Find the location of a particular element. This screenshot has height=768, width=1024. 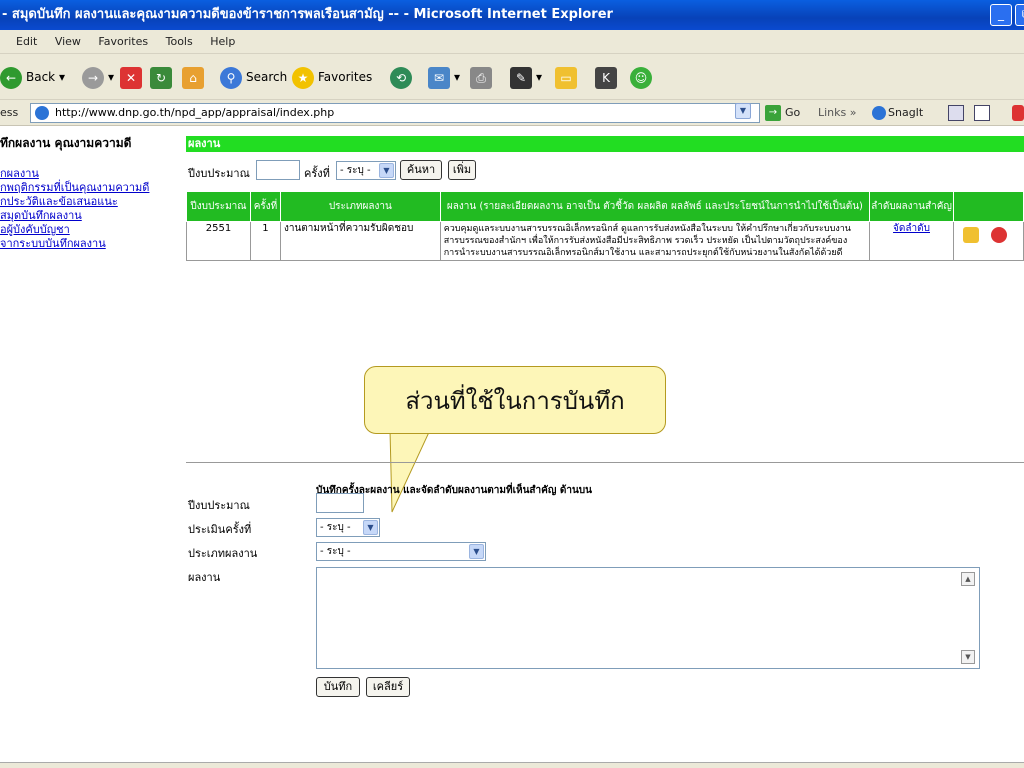

save-button: บันทึก is located at coordinates (338, 687).